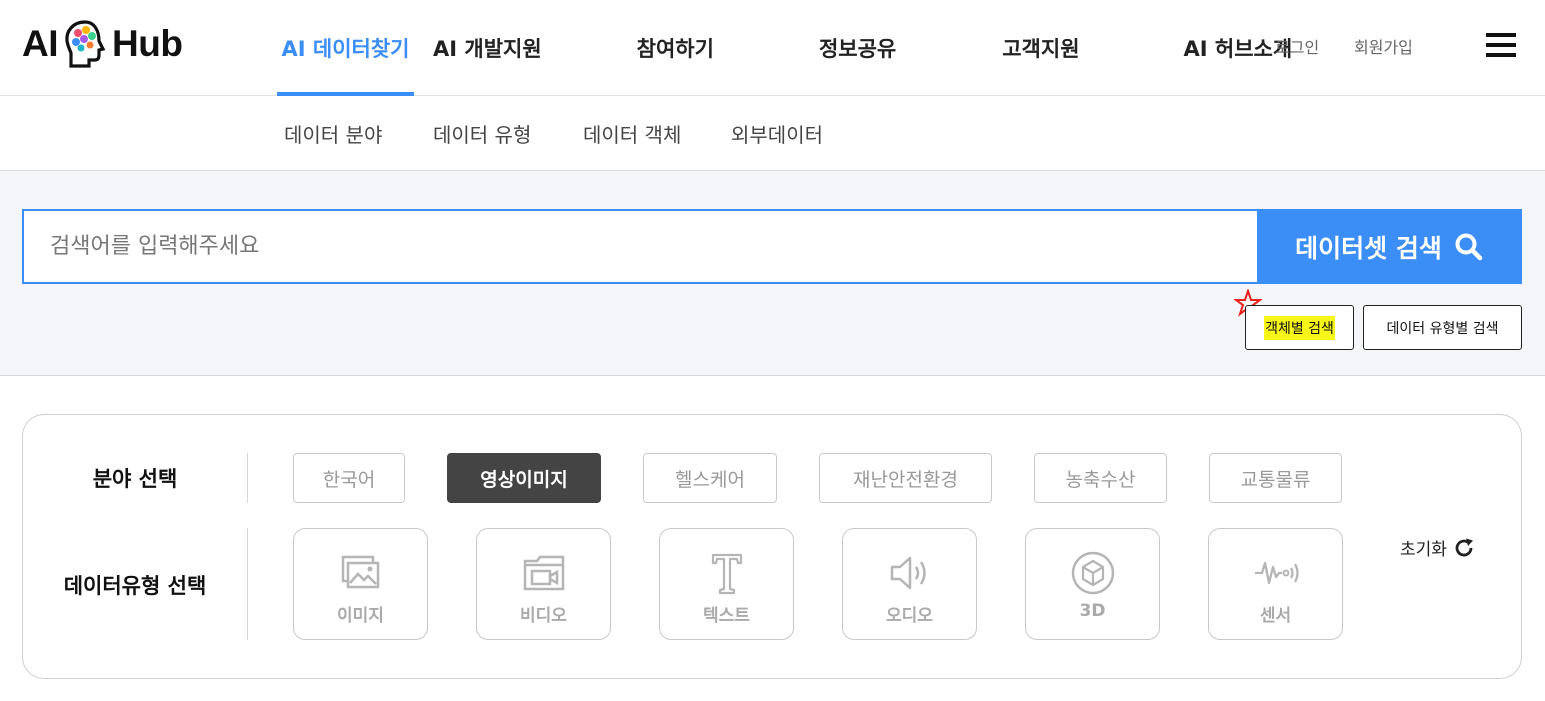 This screenshot has height=701, width=1545. I want to click on cube-3d-icon, so click(1092, 573).